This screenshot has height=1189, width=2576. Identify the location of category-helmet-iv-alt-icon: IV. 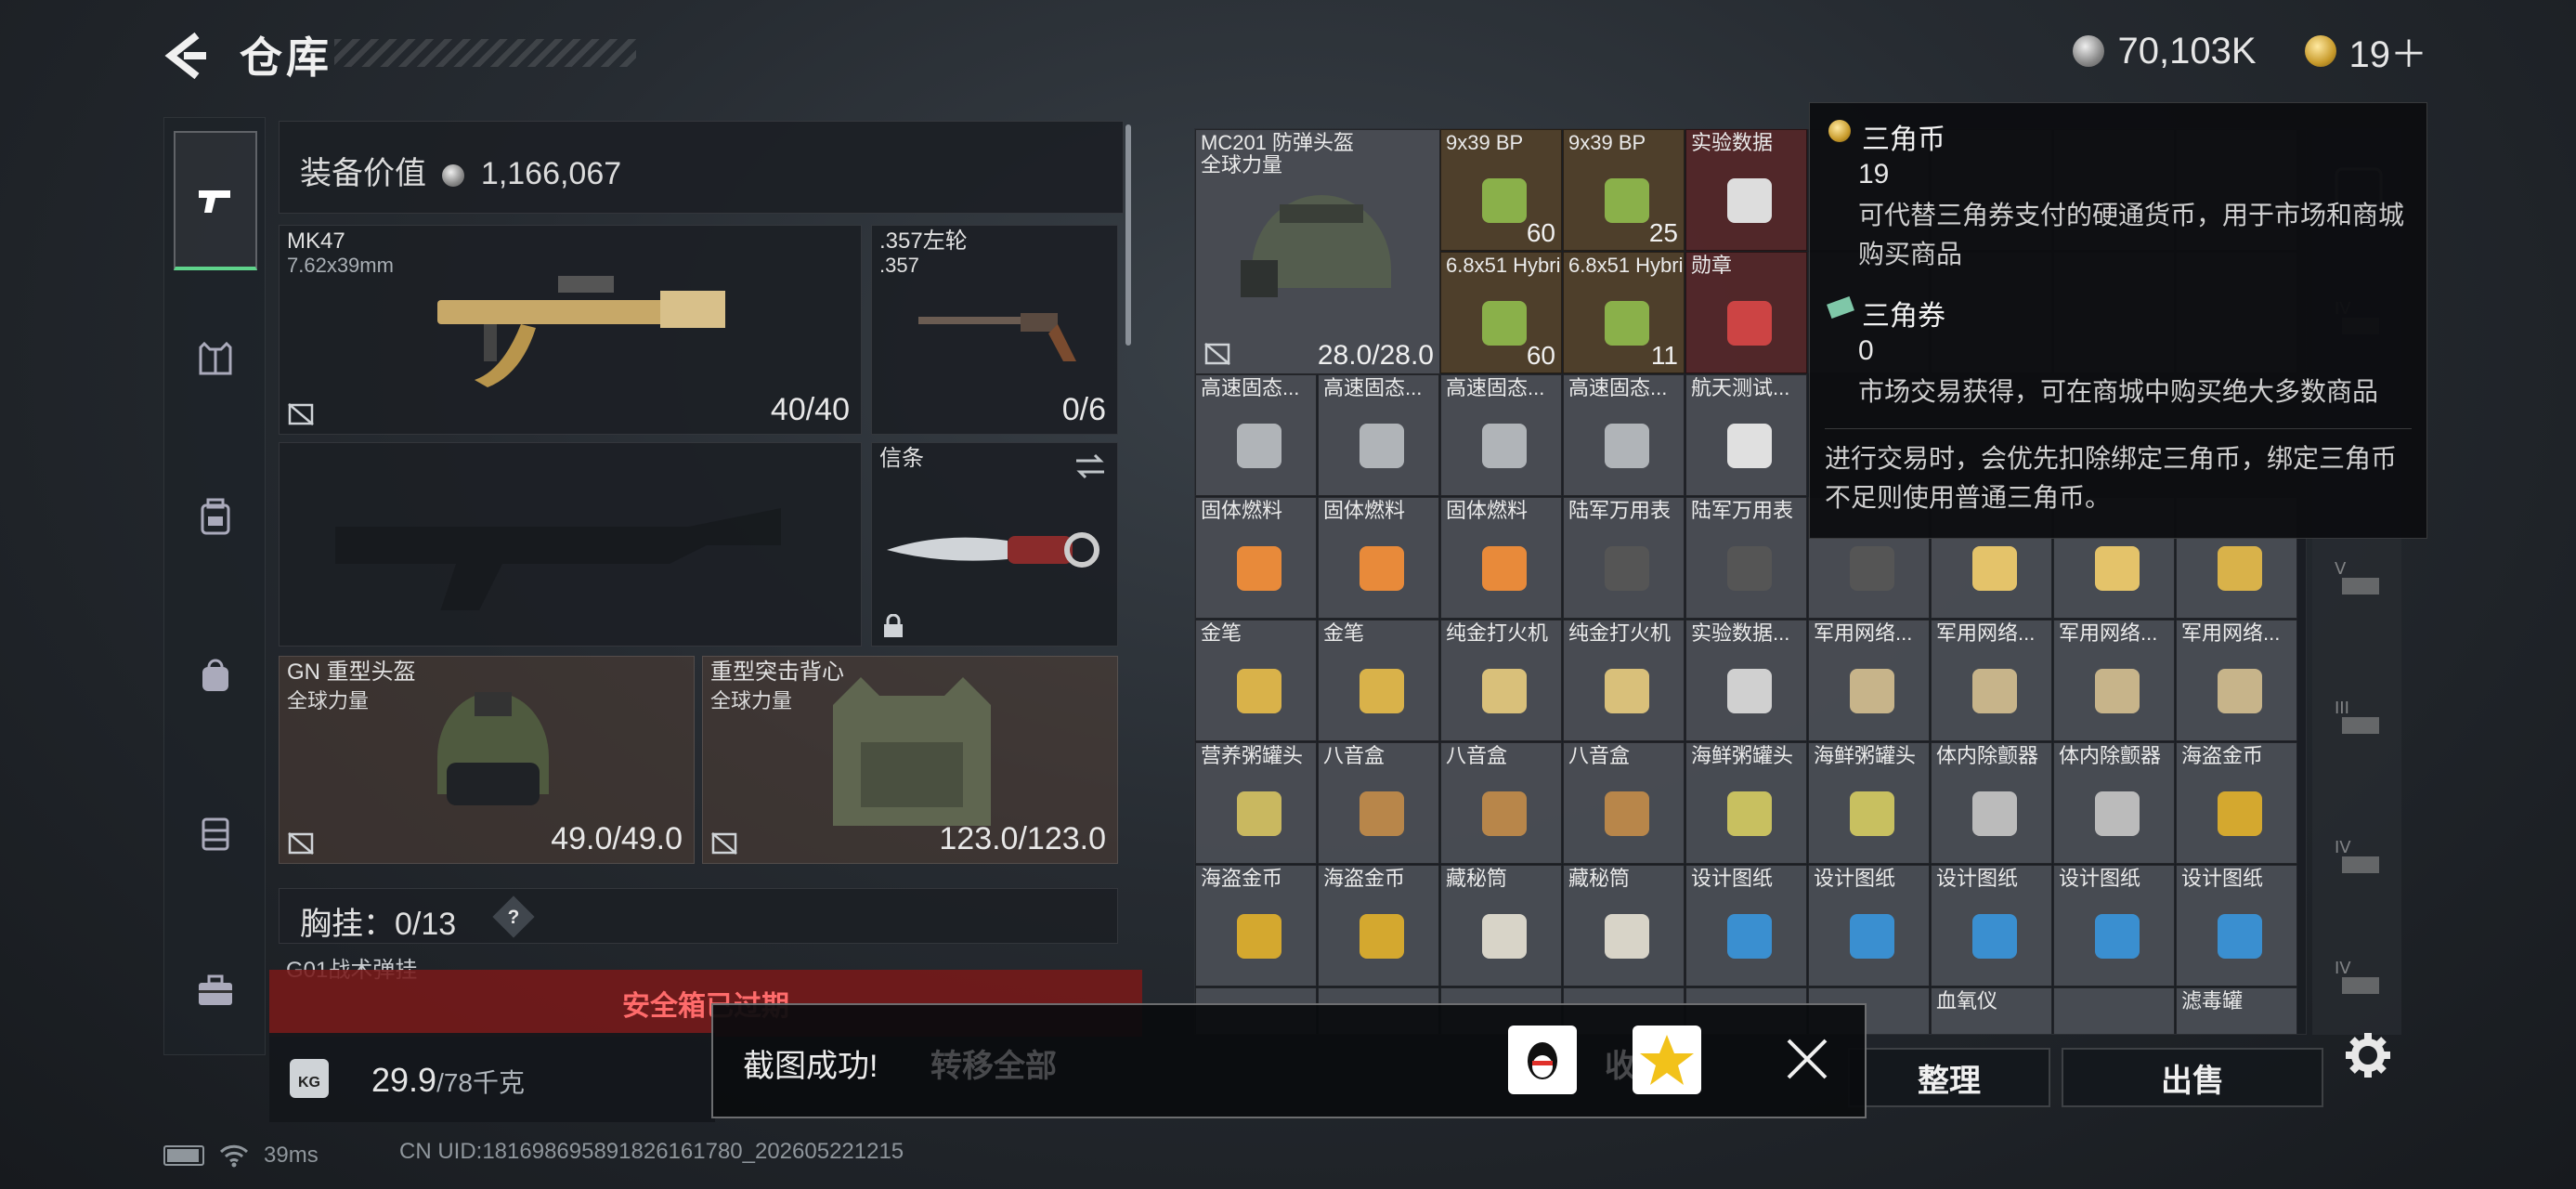
(2359, 976).